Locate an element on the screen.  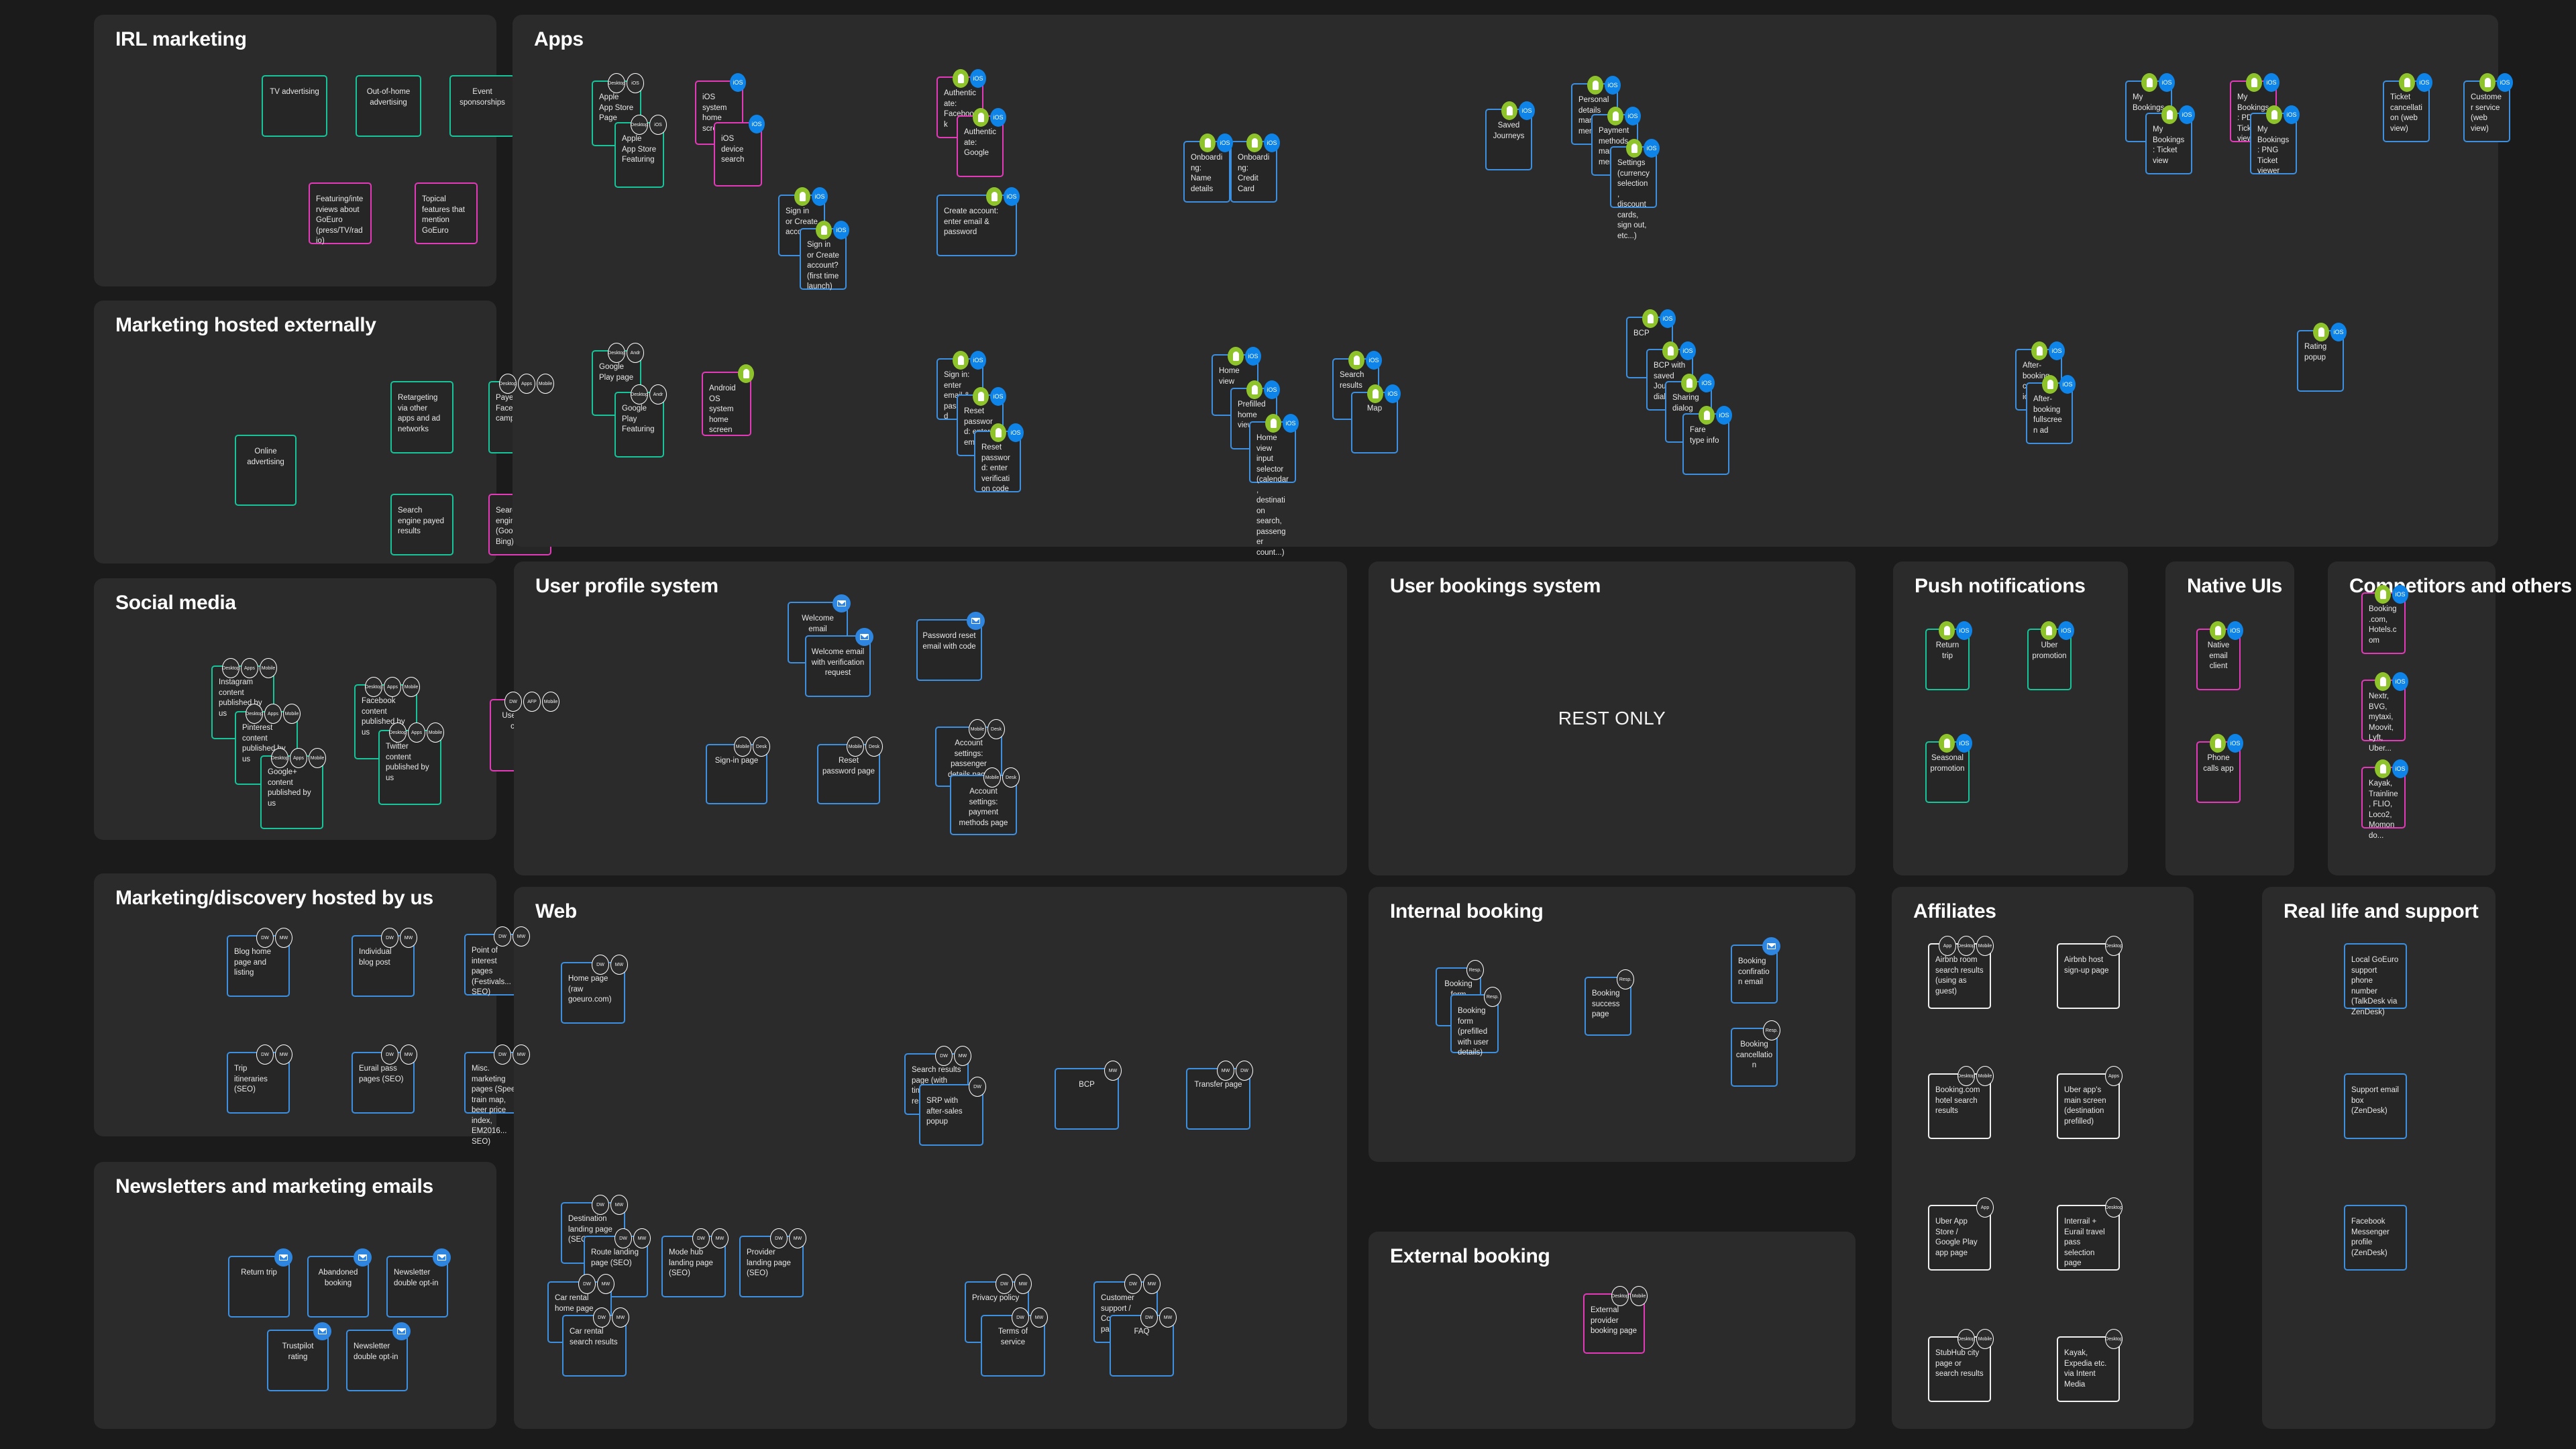
screen-card: iOS device search iOS is located at coordinates (739, 150).